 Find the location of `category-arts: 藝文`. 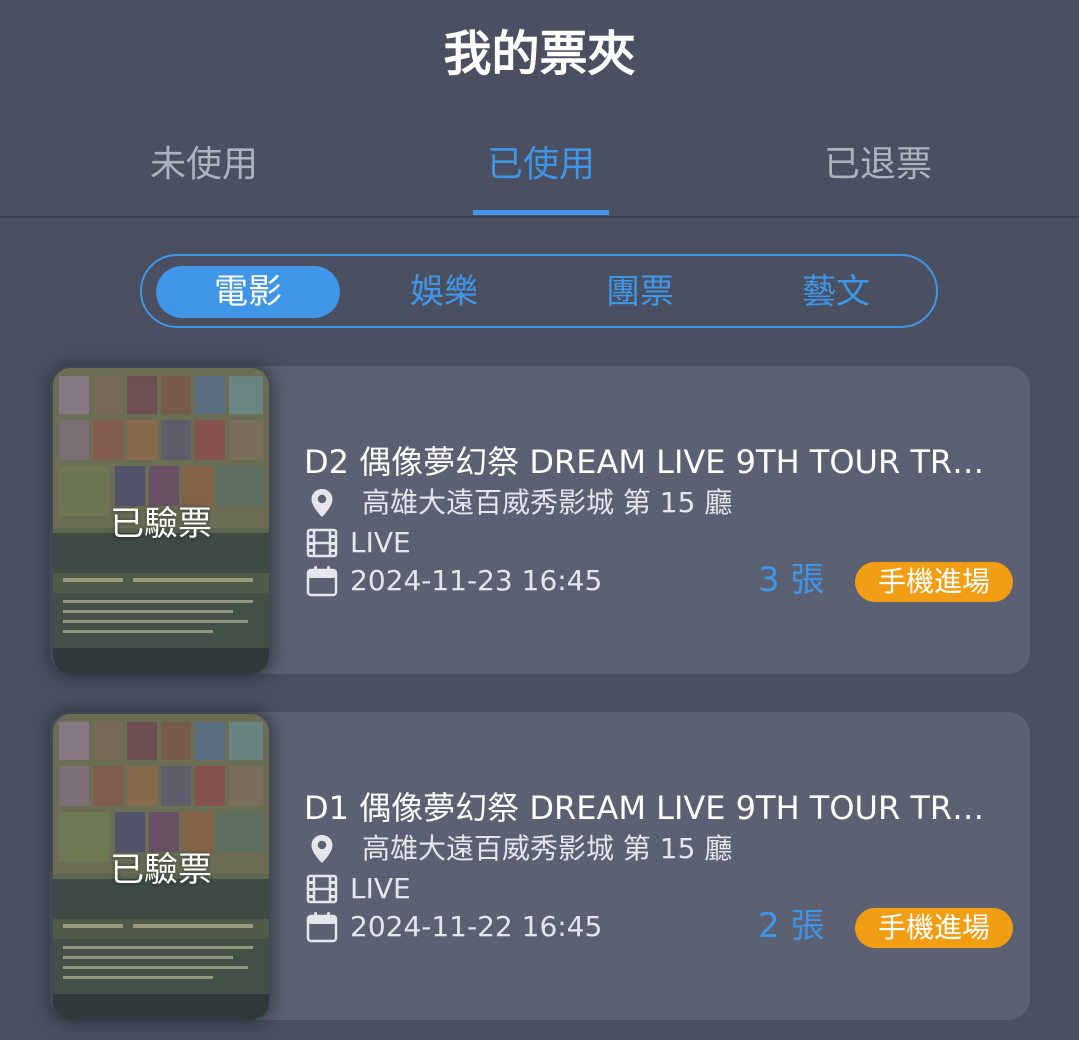

category-arts: 藝文 is located at coordinates (836, 292).